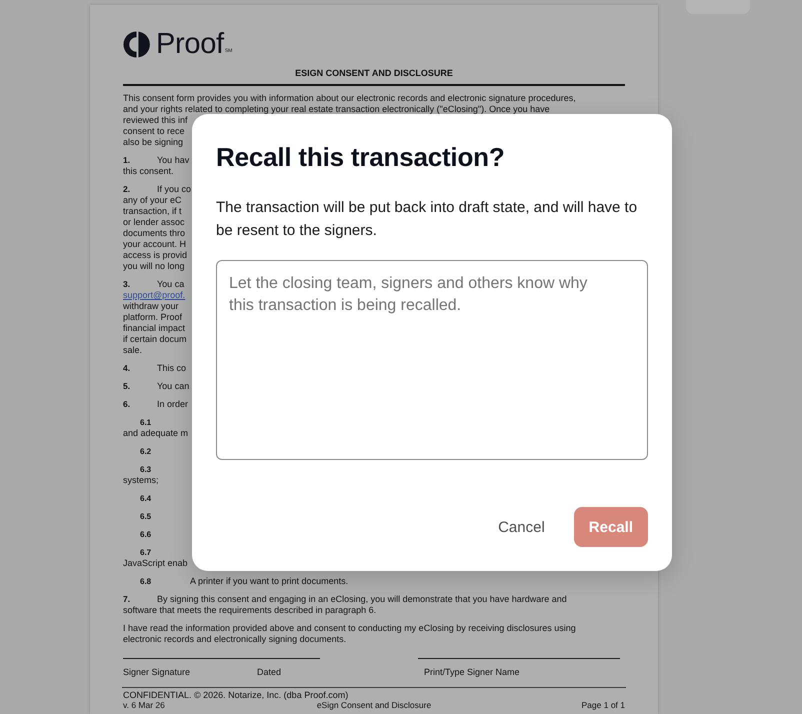 Image resolution: width=802 pixels, height=714 pixels. What do you see at coordinates (173, 386) in the screenshot?
I see `document-text: You can` at bounding box center [173, 386].